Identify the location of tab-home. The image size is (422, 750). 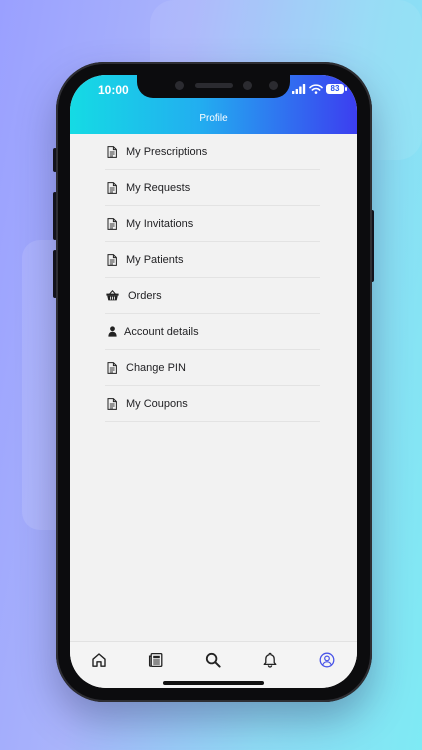
(99, 660).